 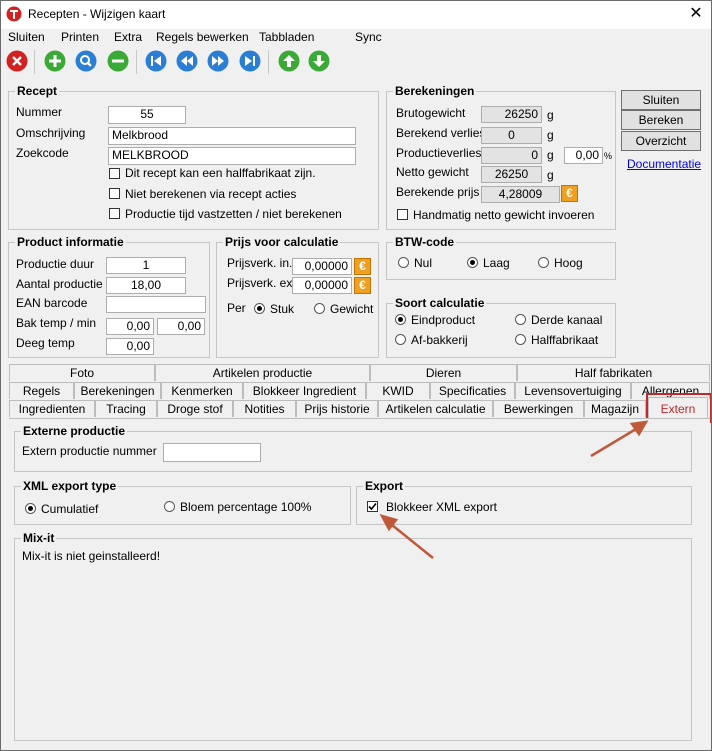 What do you see at coordinates (514, 489) in the screenshot?
I see `annotation-arrows-icon` at bounding box center [514, 489].